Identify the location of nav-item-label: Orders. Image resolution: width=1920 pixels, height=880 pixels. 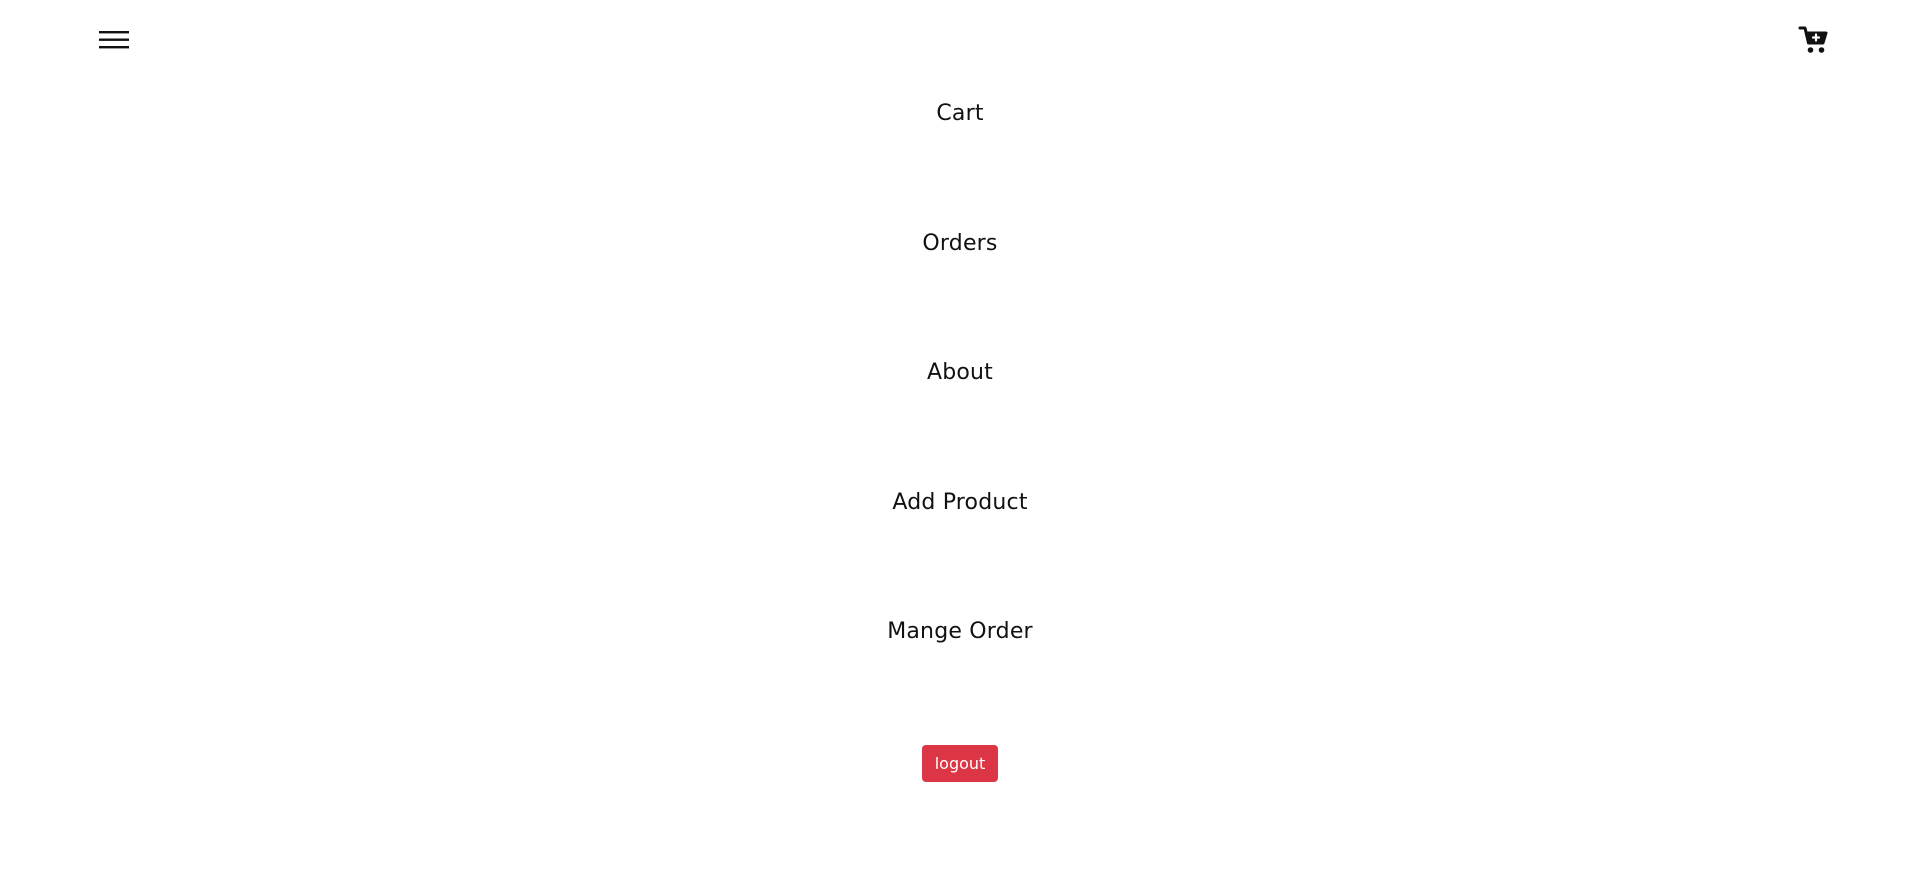
(960, 243).